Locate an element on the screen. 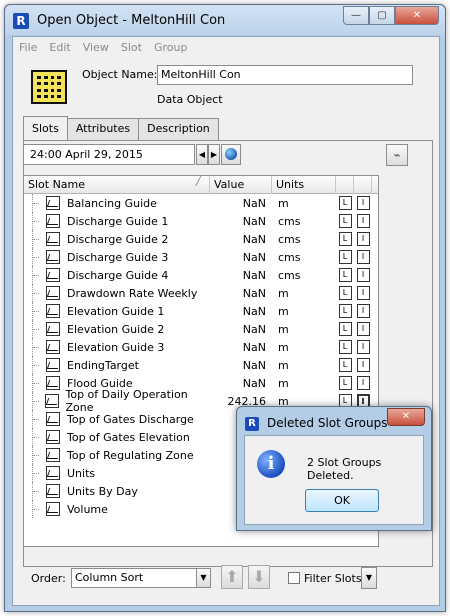  slot-name-cell: Volume is located at coordinates (117, 509).